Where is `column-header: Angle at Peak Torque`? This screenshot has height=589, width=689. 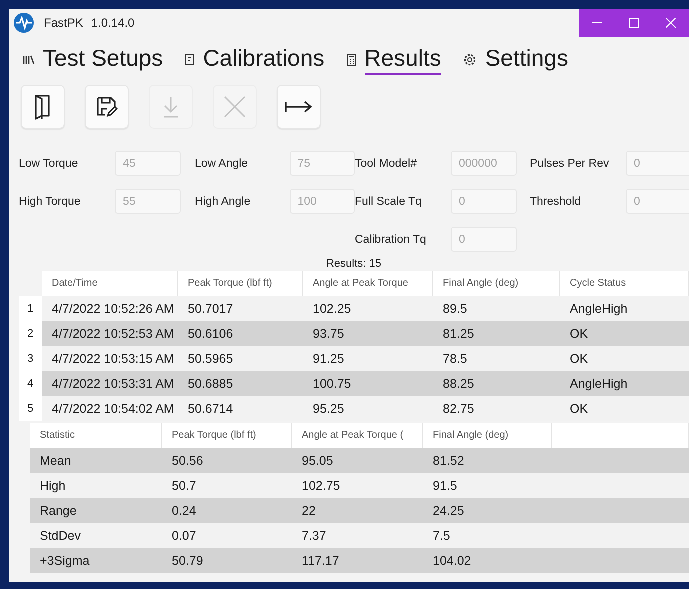 column-header: Angle at Peak Torque is located at coordinates (368, 283).